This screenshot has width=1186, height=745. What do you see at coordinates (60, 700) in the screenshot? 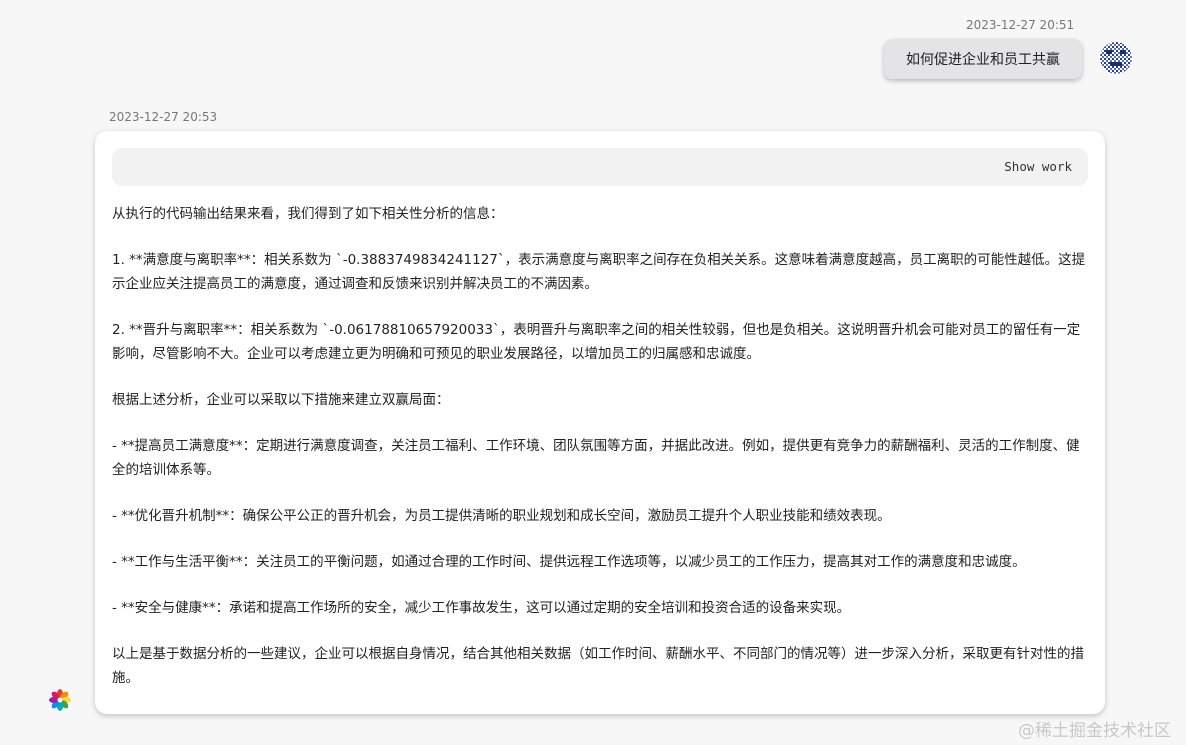
I see `bot-avatar-icon` at bounding box center [60, 700].